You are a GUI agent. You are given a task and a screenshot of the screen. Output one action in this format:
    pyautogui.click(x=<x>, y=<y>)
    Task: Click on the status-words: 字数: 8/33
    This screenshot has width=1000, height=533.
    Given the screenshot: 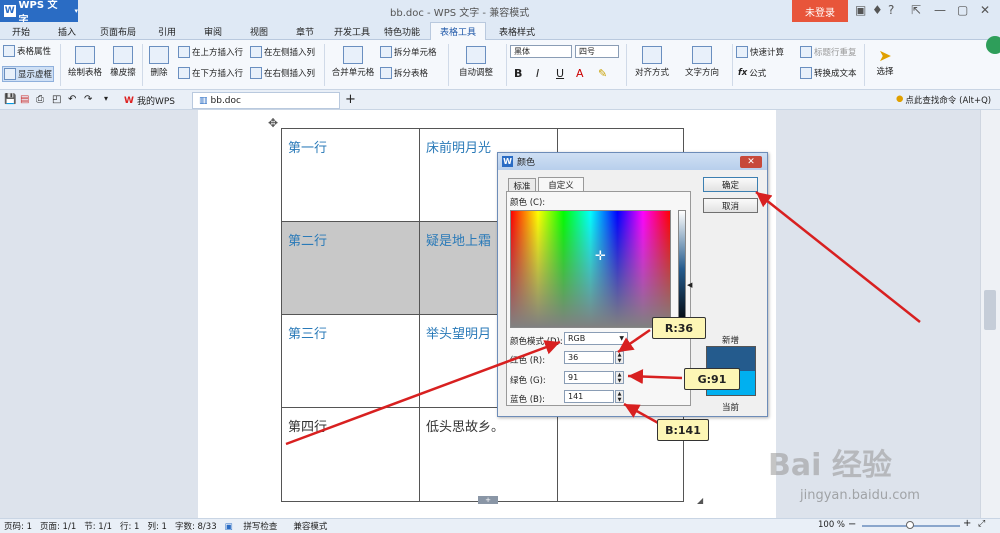 What is the action you would take?
    pyautogui.click(x=196, y=526)
    